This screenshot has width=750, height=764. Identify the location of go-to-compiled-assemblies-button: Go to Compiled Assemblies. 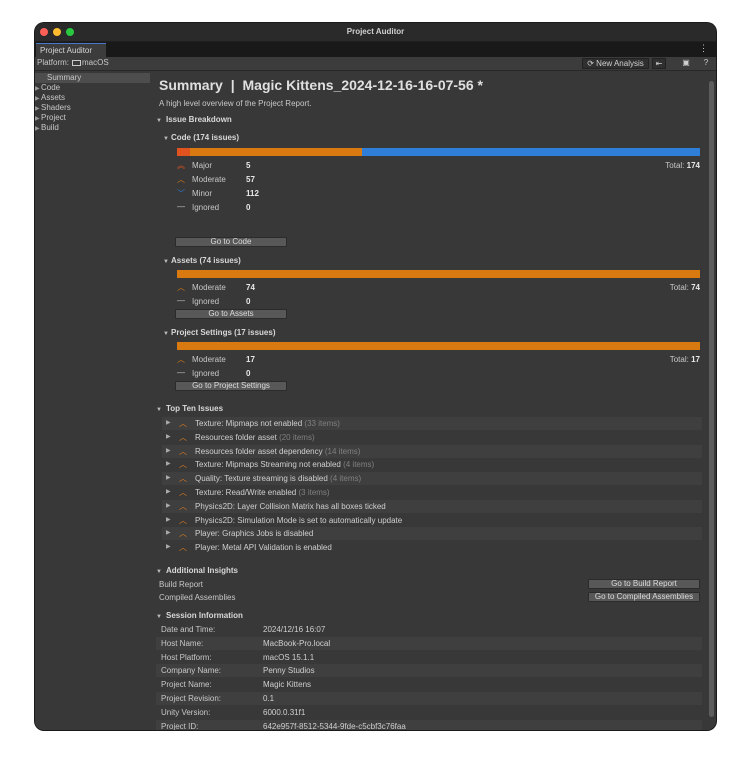
(644, 597).